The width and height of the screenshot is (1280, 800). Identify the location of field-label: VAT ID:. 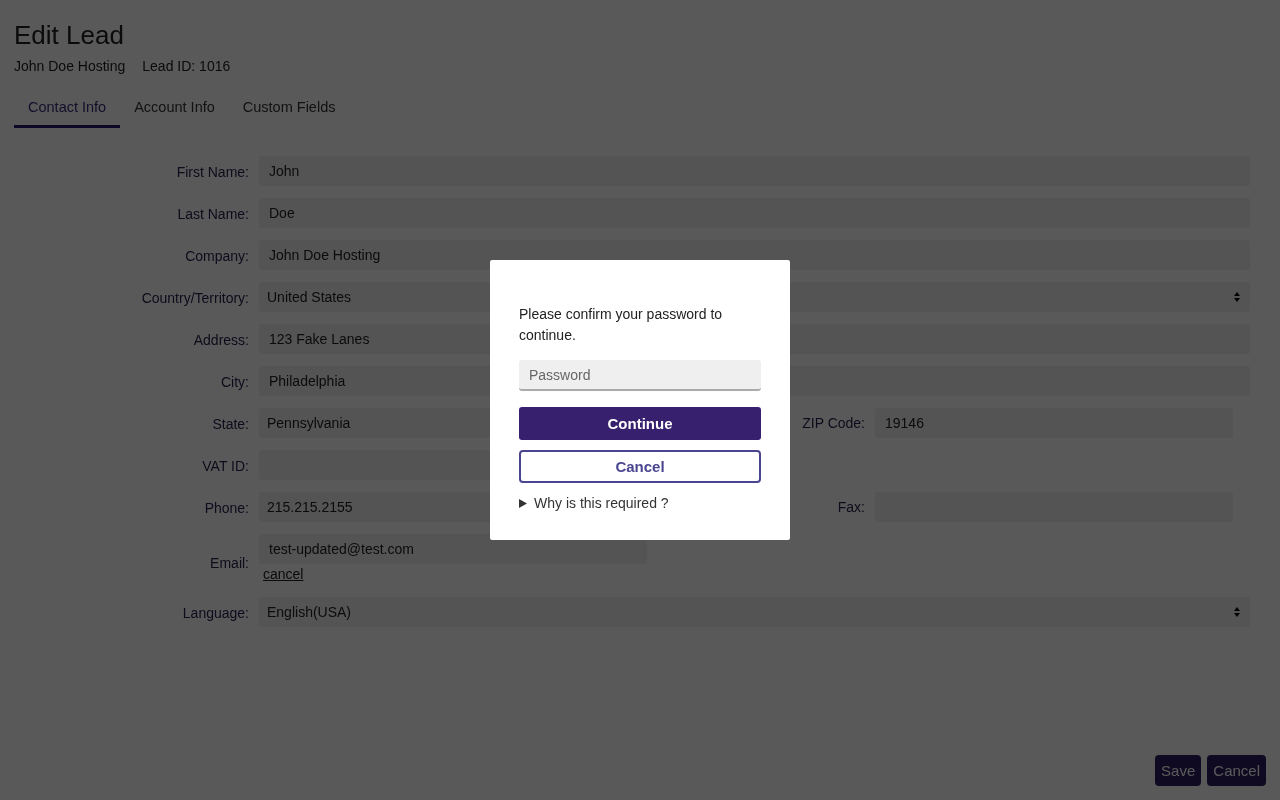
(225, 466).